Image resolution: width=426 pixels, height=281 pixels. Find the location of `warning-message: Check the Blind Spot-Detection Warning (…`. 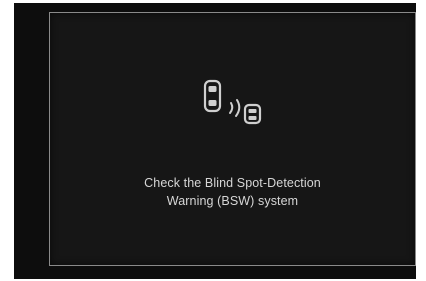

warning-message: Check the Blind Spot-Detection Warning (… is located at coordinates (232, 192).